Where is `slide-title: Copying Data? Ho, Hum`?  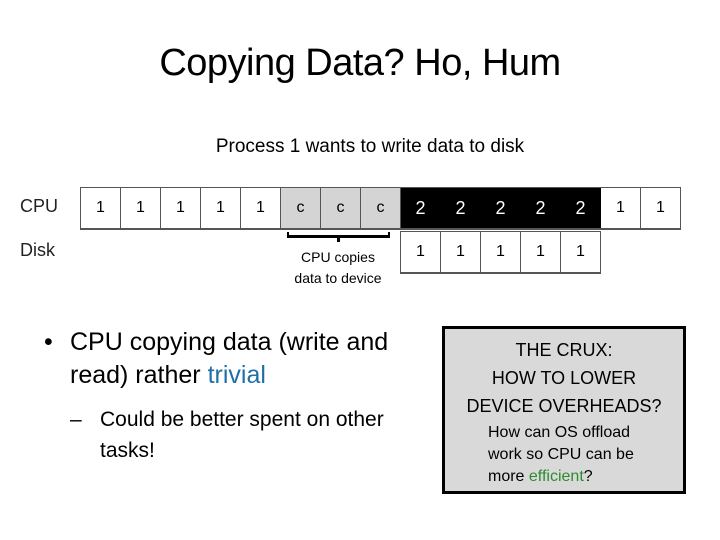 slide-title: Copying Data? Ho, Hum is located at coordinates (360, 63).